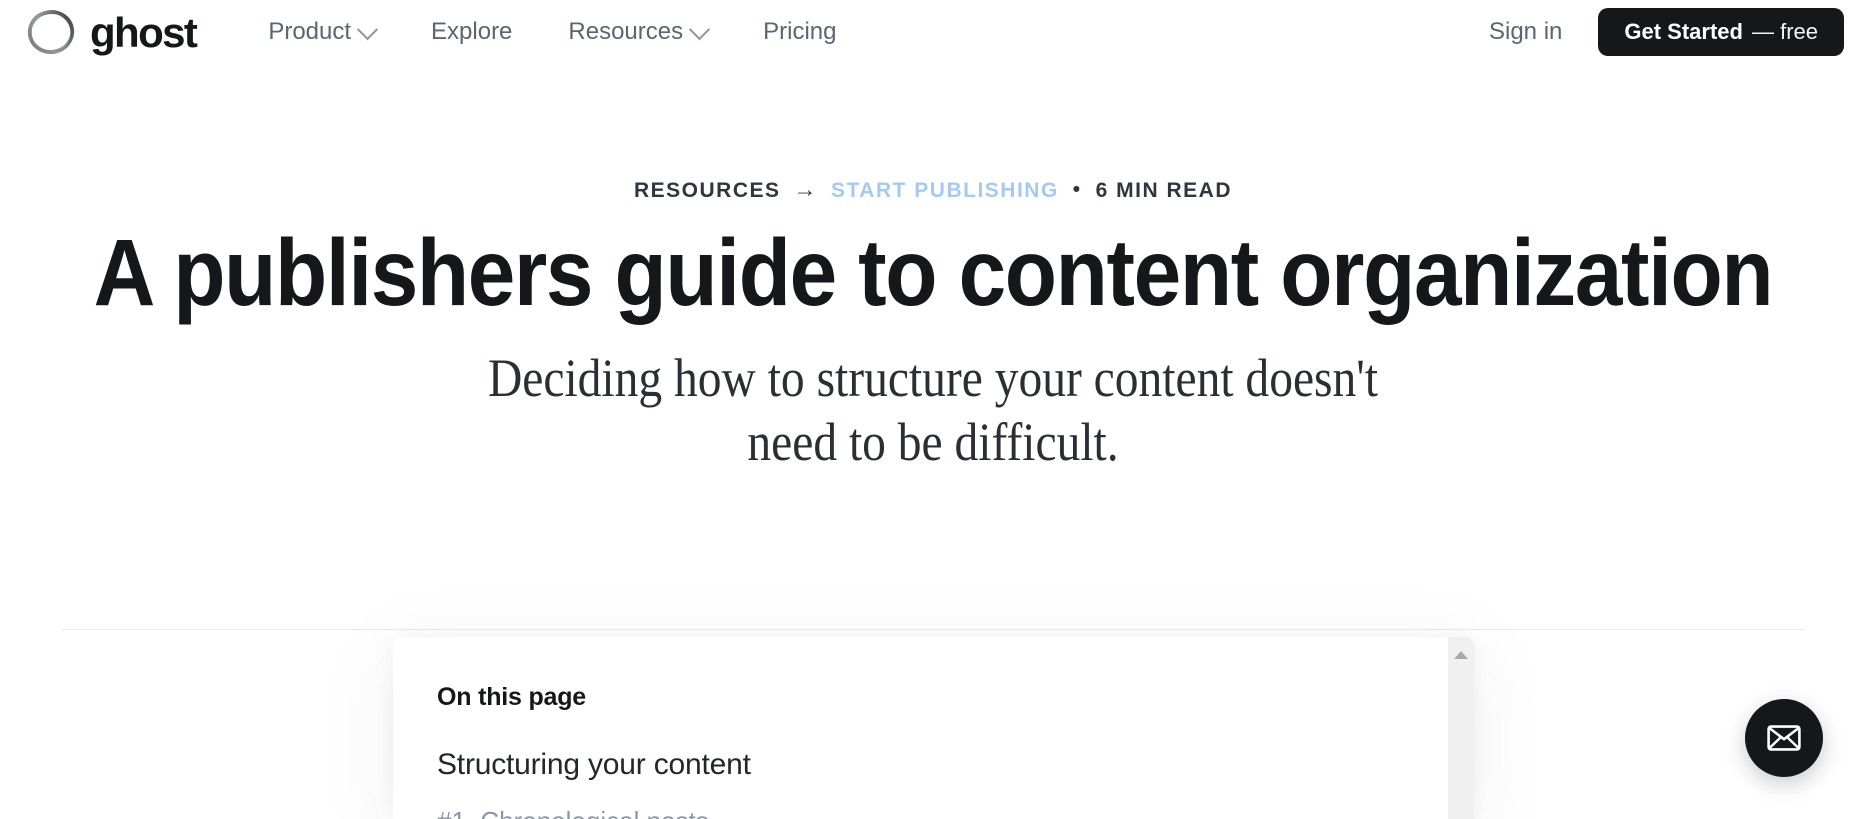 The image size is (1866, 819). What do you see at coordinates (945, 190) in the screenshot?
I see `breadcrumb-tag: START PUBLISHING` at bounding box center [945, 190].